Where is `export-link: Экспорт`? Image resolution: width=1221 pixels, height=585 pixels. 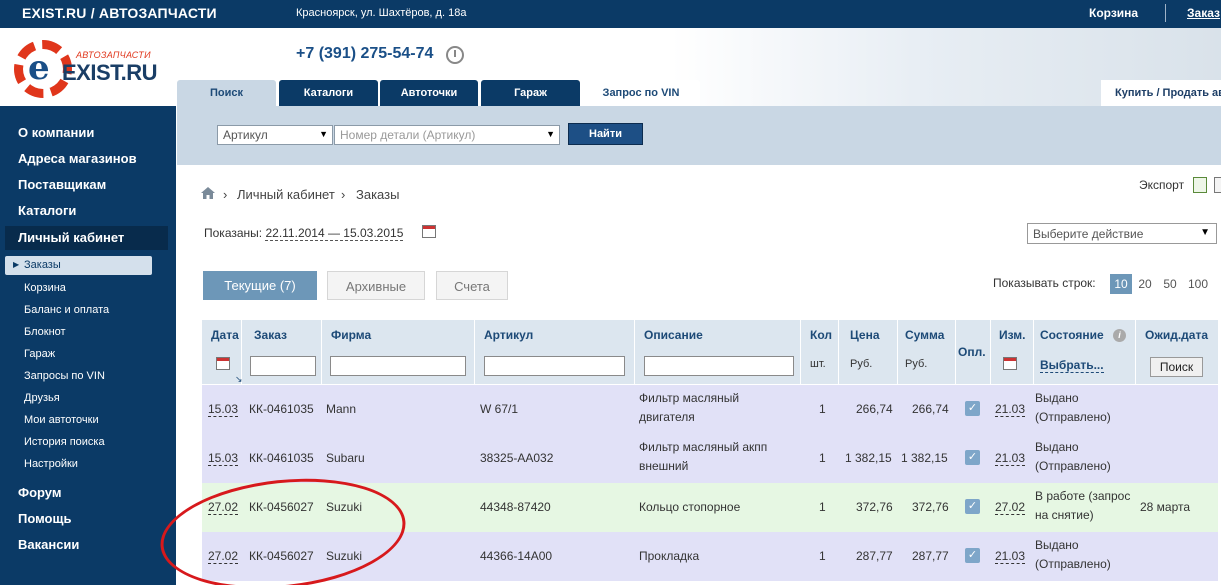
export-link: Экспорт is located at coordinates (1161, 185).